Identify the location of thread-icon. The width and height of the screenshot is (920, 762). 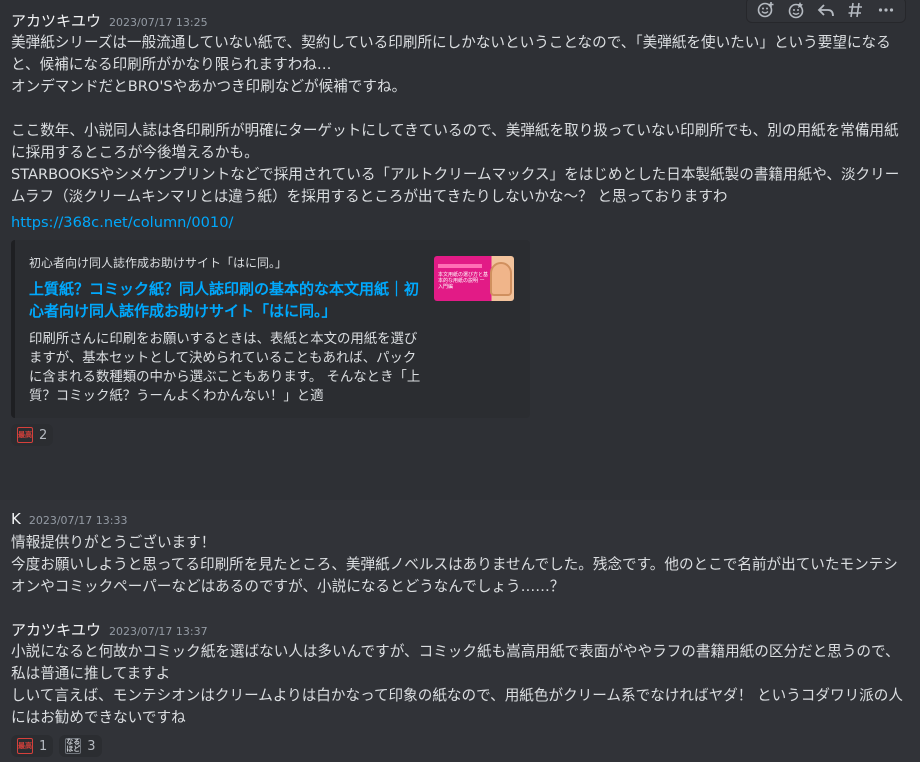
(856, 11).